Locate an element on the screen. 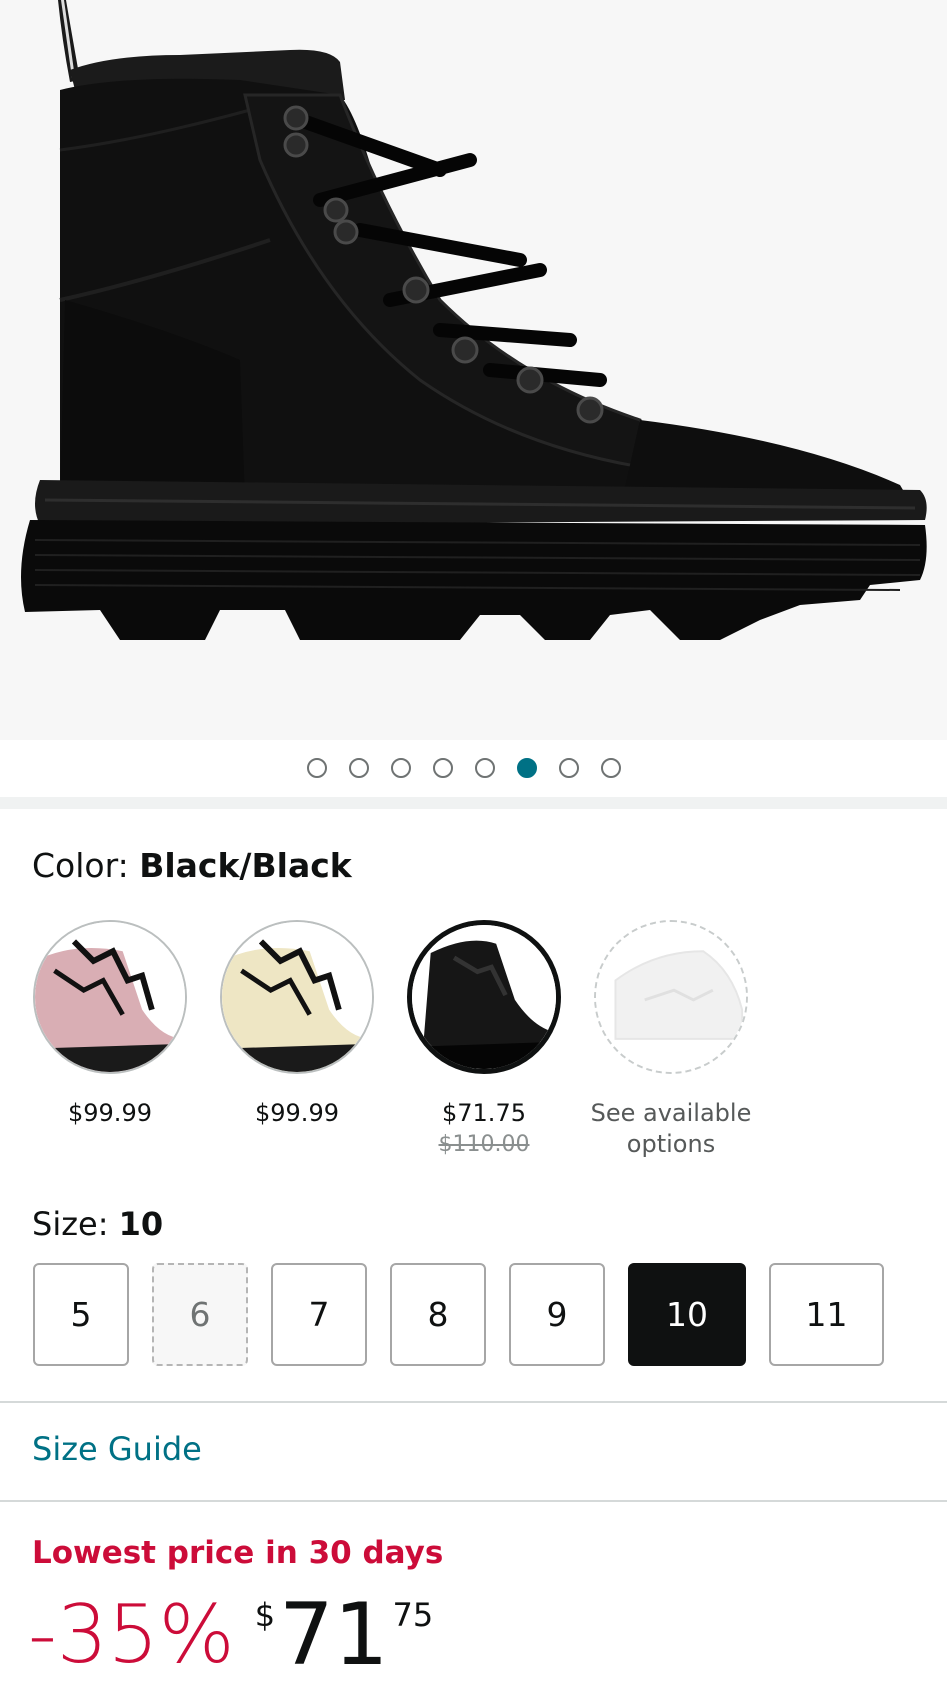  color-heading: Color: Black/Black is located at coordinates (192, 865).